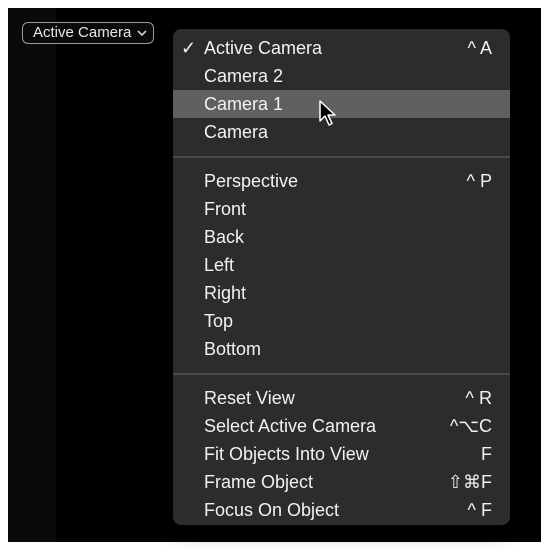  I want to click on menu-item-label: Camera 2, so click(244, 76).